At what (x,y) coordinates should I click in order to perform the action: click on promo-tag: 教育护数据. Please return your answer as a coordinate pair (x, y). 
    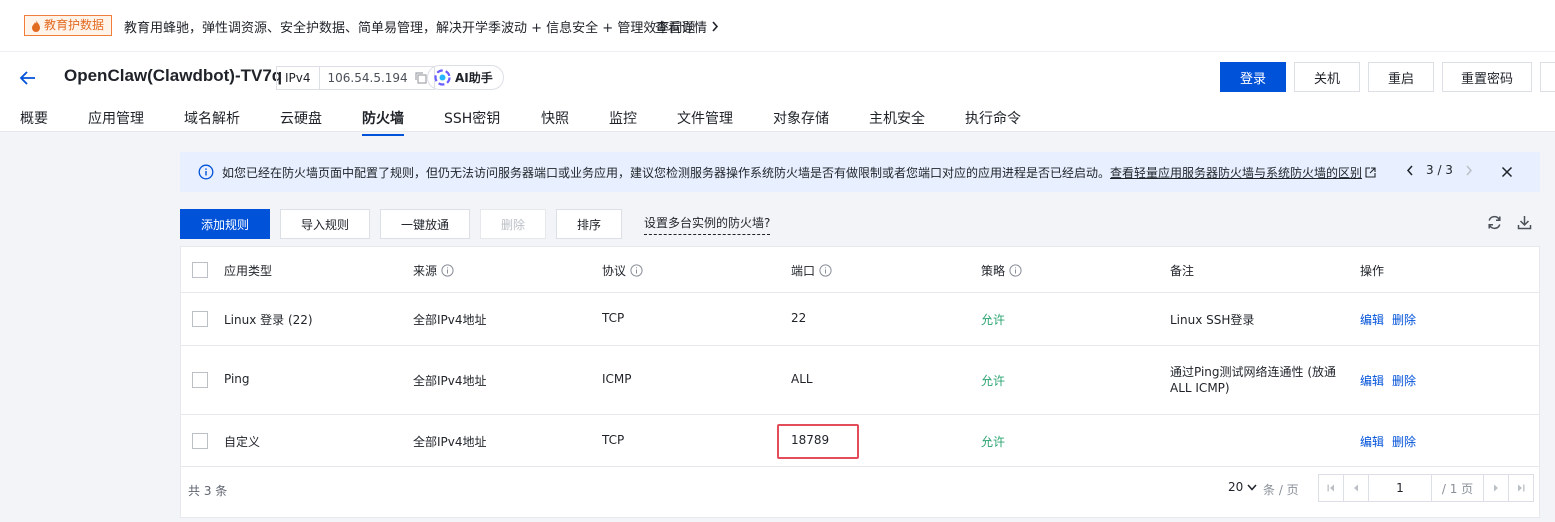
    Looking at the image, I should click on (68, 25).